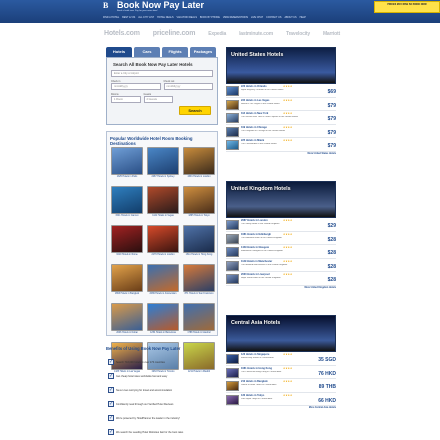 This screenshot has height=440, width=440. What do you see at coordinates (163, 216) in the screenshot?
I see `destination-caption: 1121 Hotels in Vegas` at bounding box center [163, 216].